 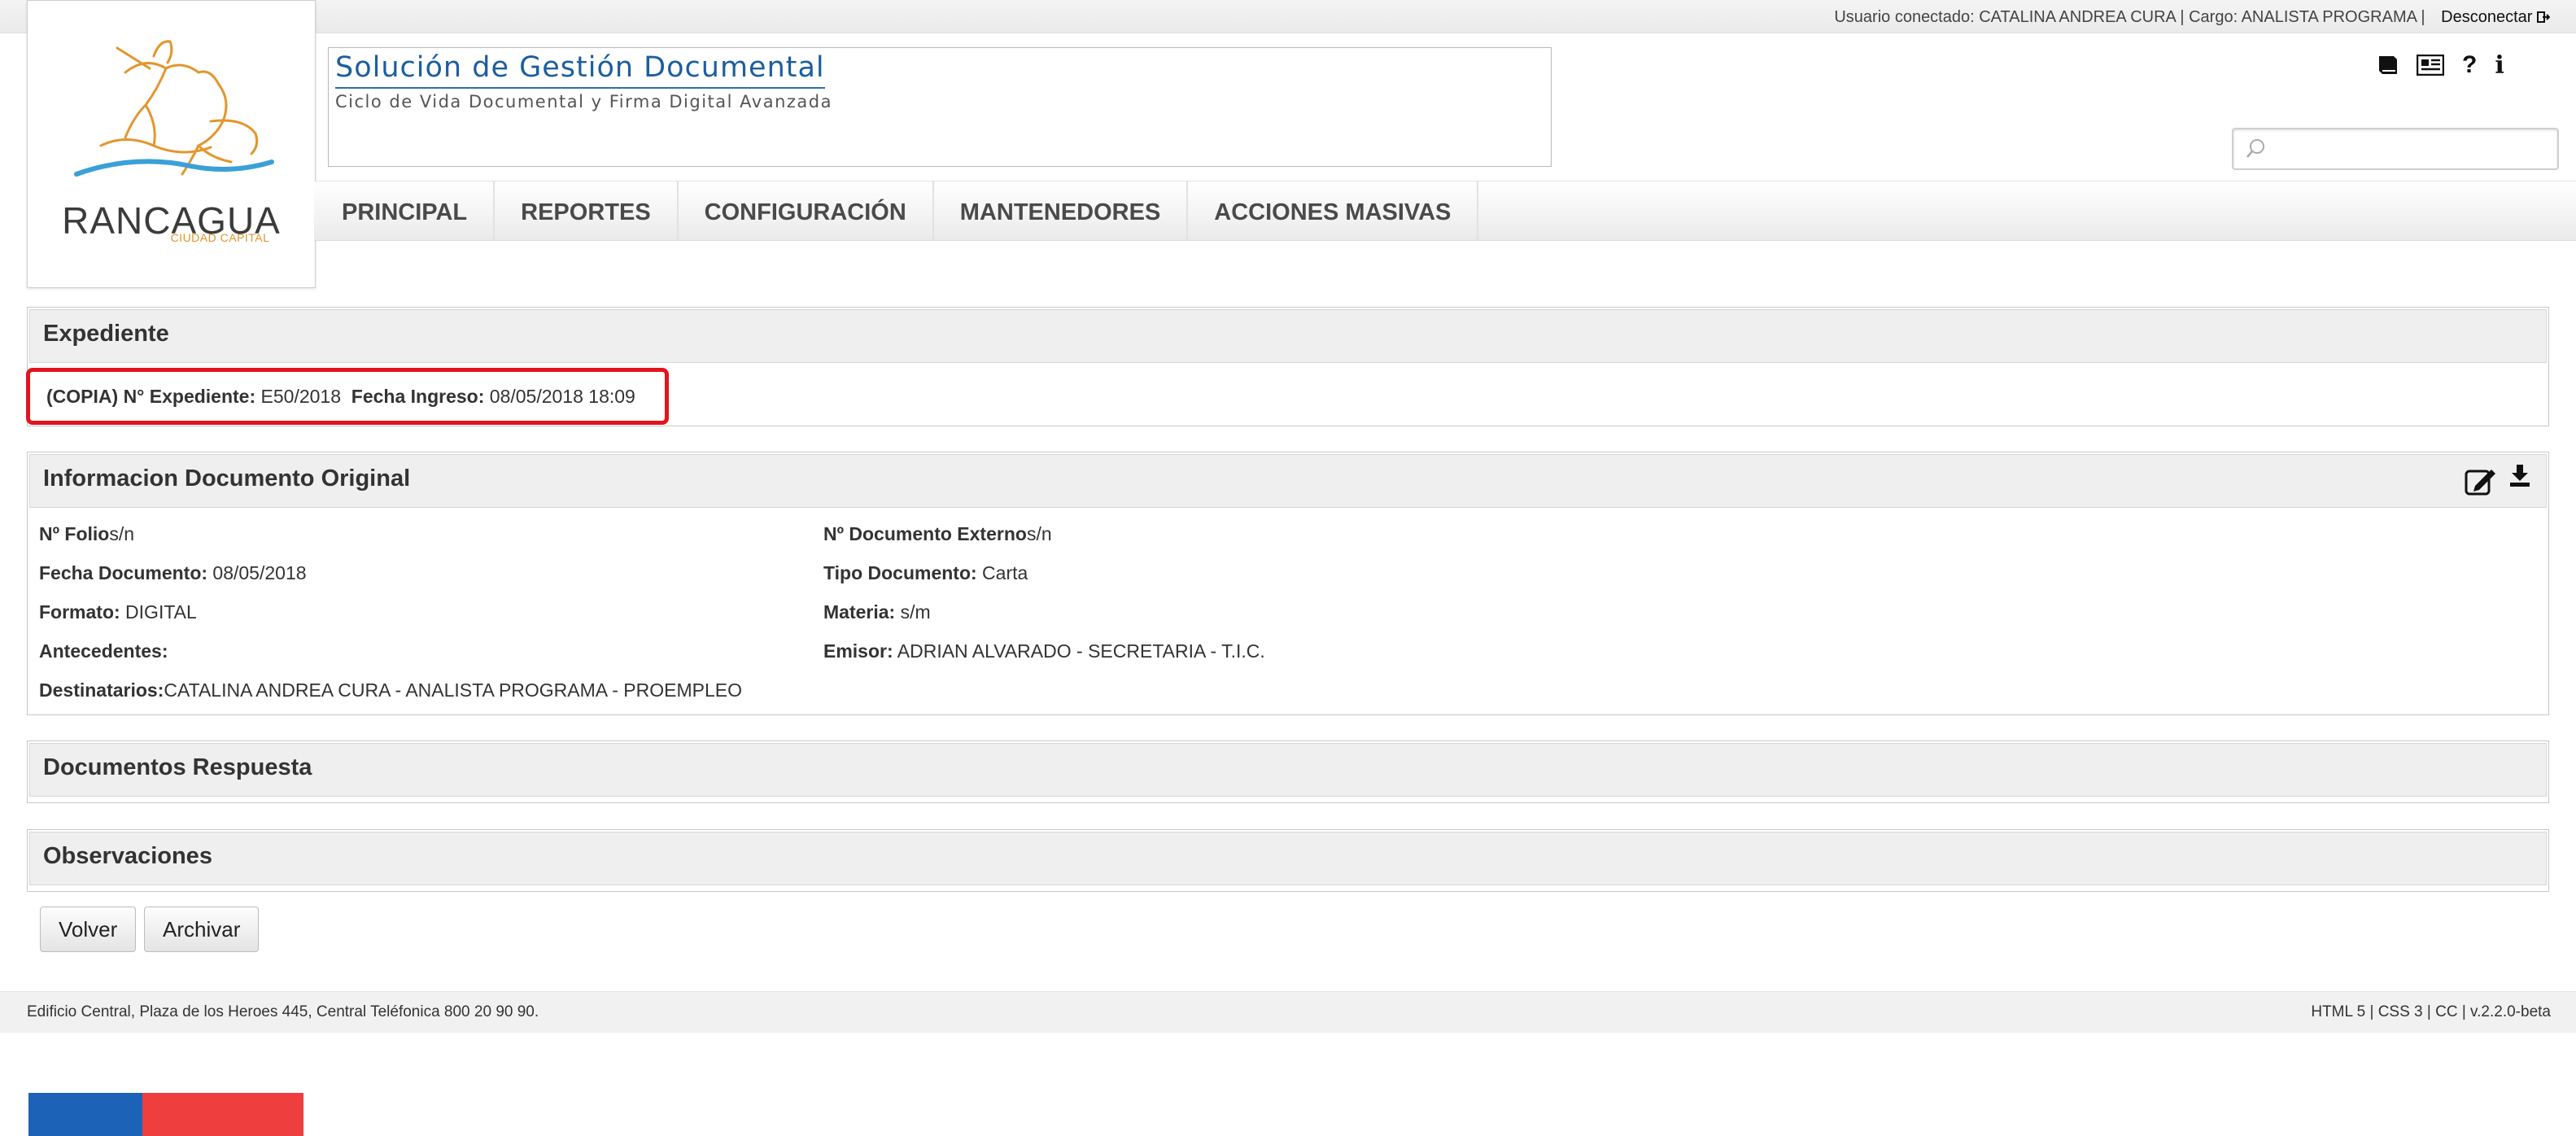 I want to click on fecha-documento-value: 08/05/2018, so click(x=257, y=573).